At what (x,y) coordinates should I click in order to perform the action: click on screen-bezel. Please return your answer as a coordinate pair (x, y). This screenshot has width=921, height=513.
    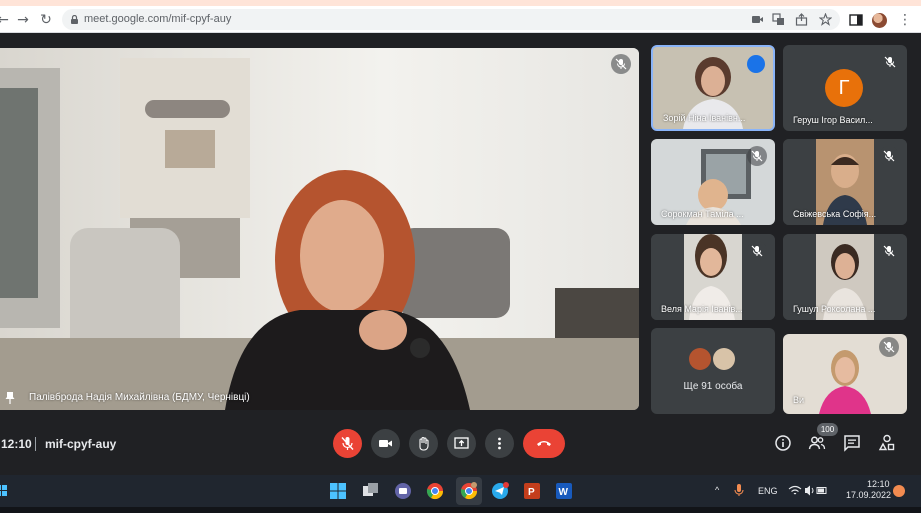
    Looking at the image, I should click on (460, 510).